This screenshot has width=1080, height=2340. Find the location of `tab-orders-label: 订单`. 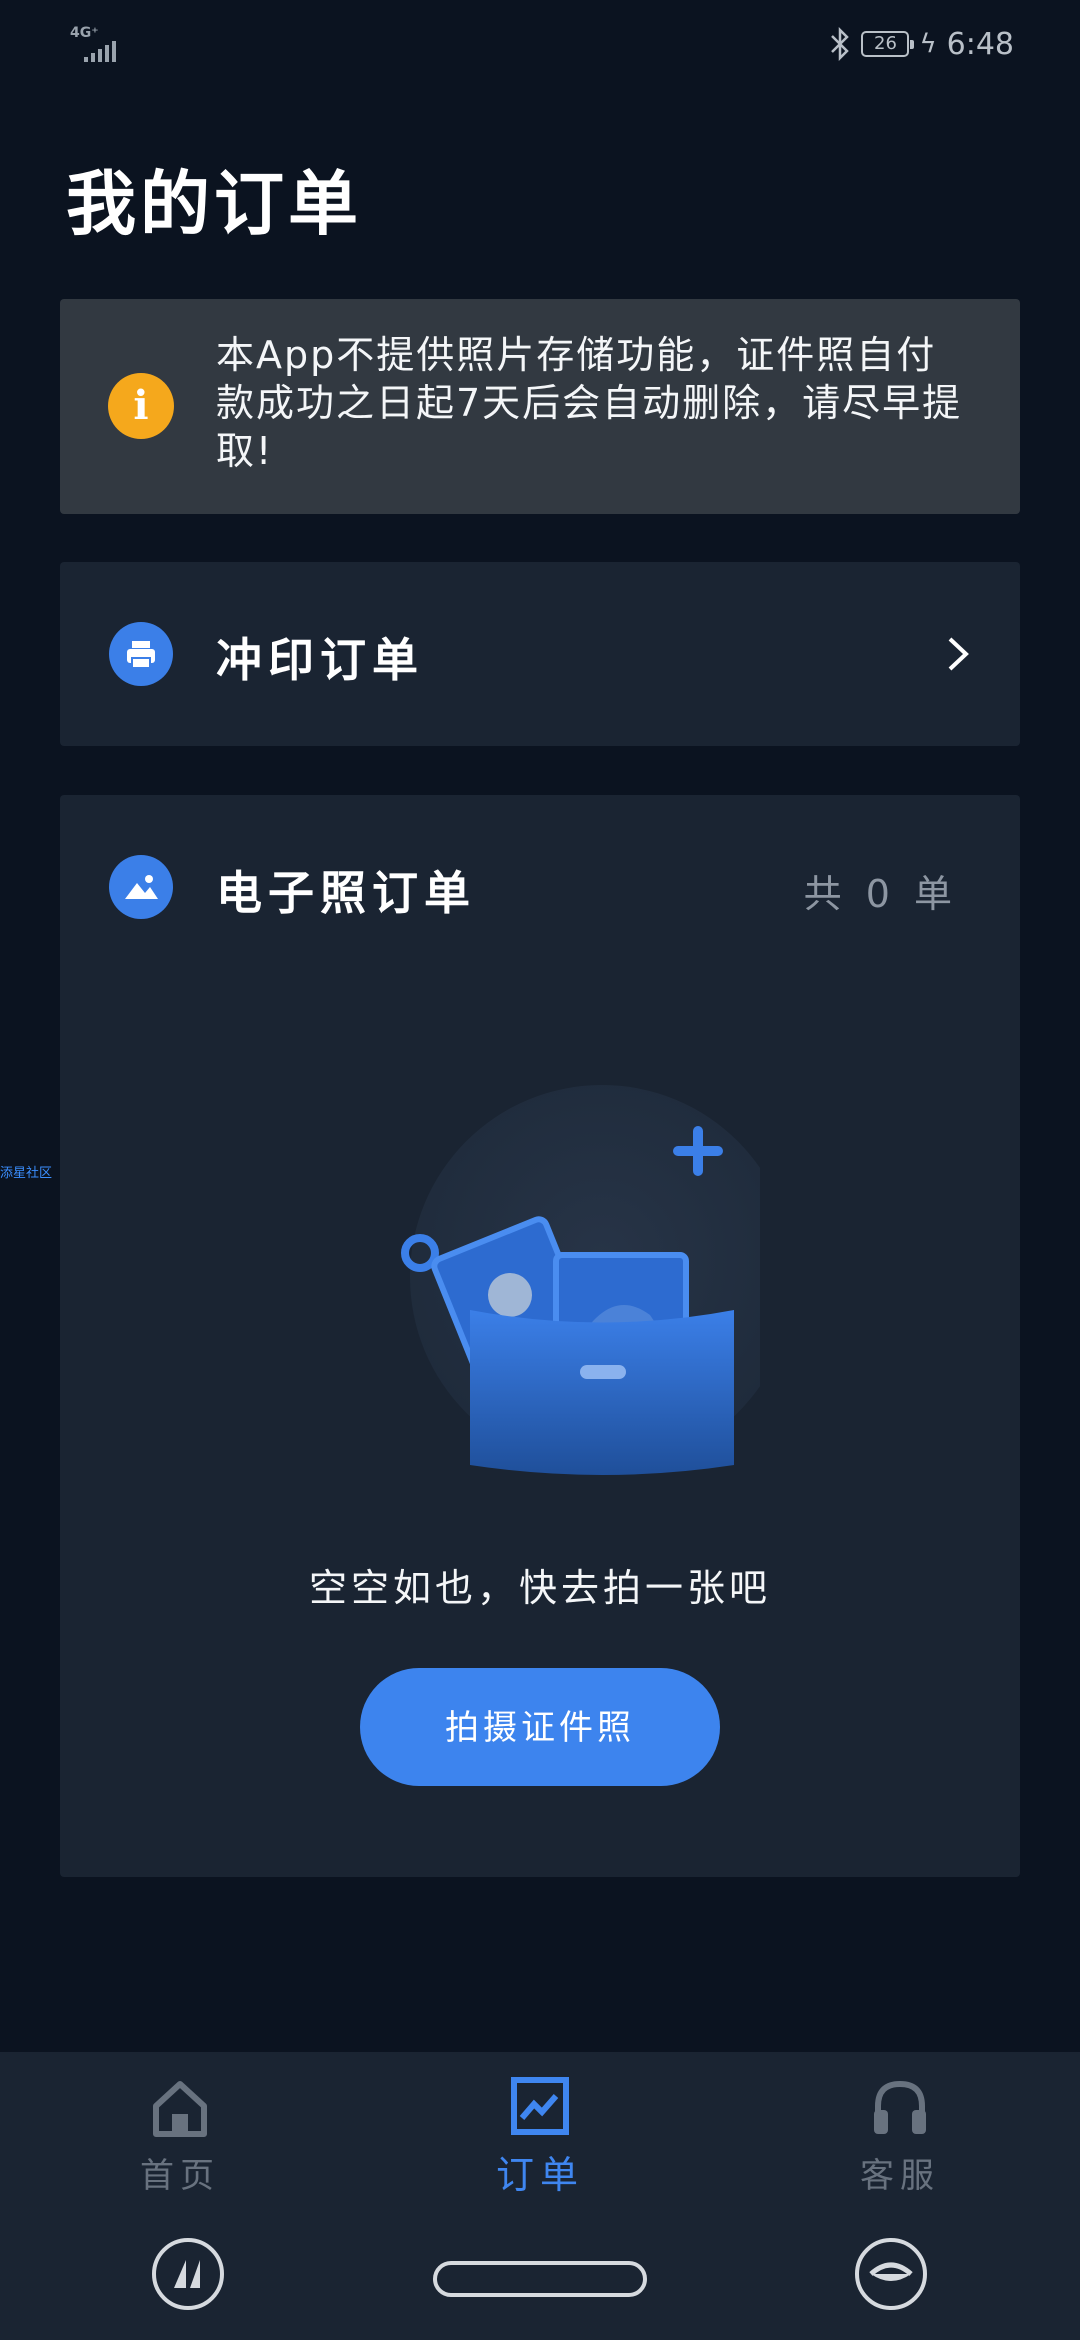

tab-orders-label: 订单 is located at coordinates (539, 2175).